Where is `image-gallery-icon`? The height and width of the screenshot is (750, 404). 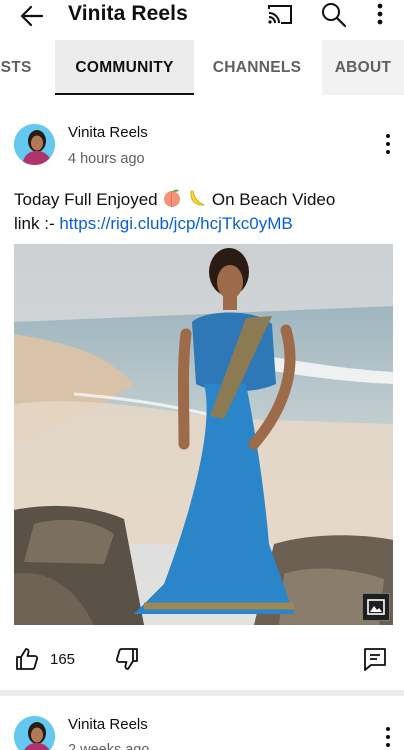
image-gallery-icon is located at coordinates (376, 607).